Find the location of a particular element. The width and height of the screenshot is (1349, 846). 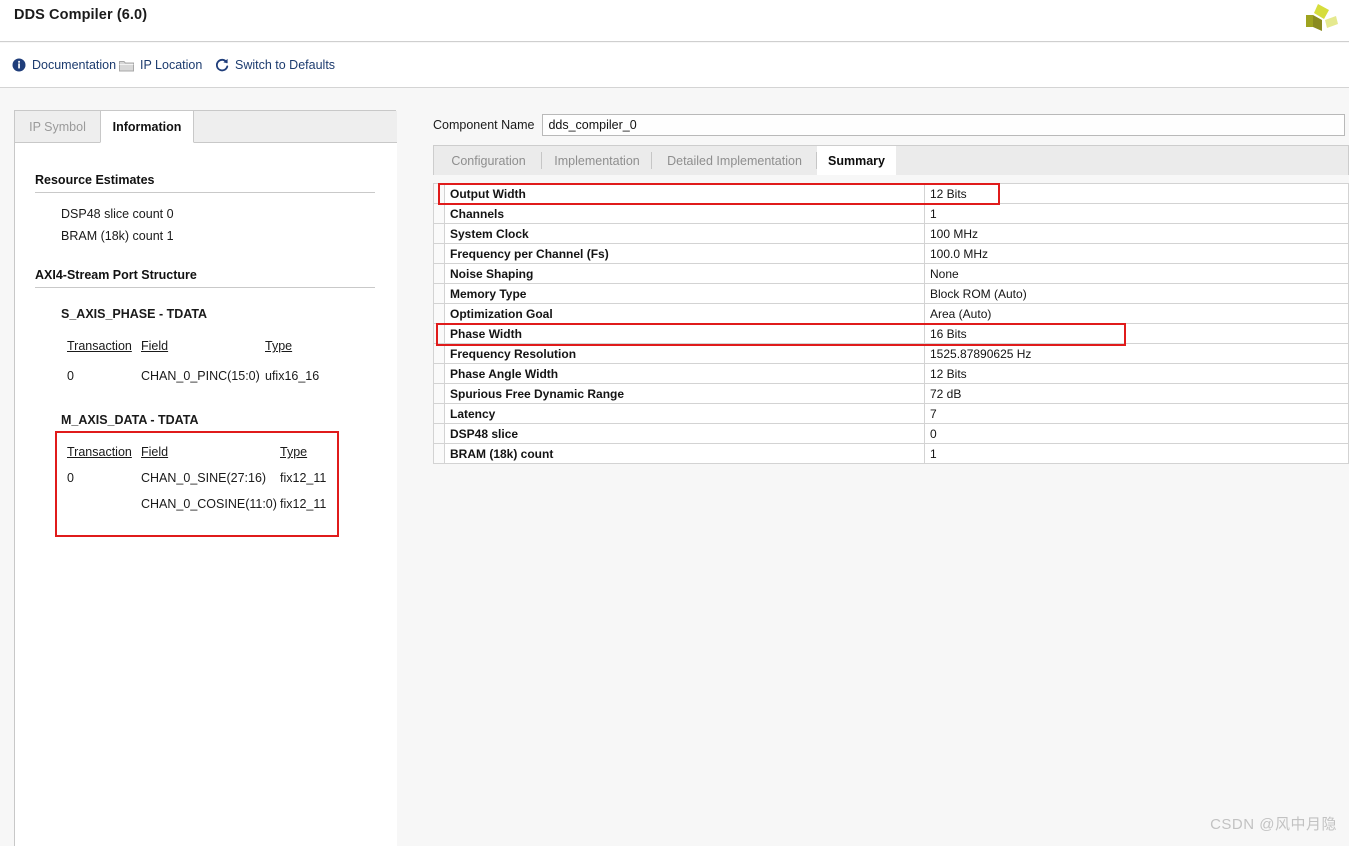

summary-value: Area (Auto) is located at coordinates (1136, 313).